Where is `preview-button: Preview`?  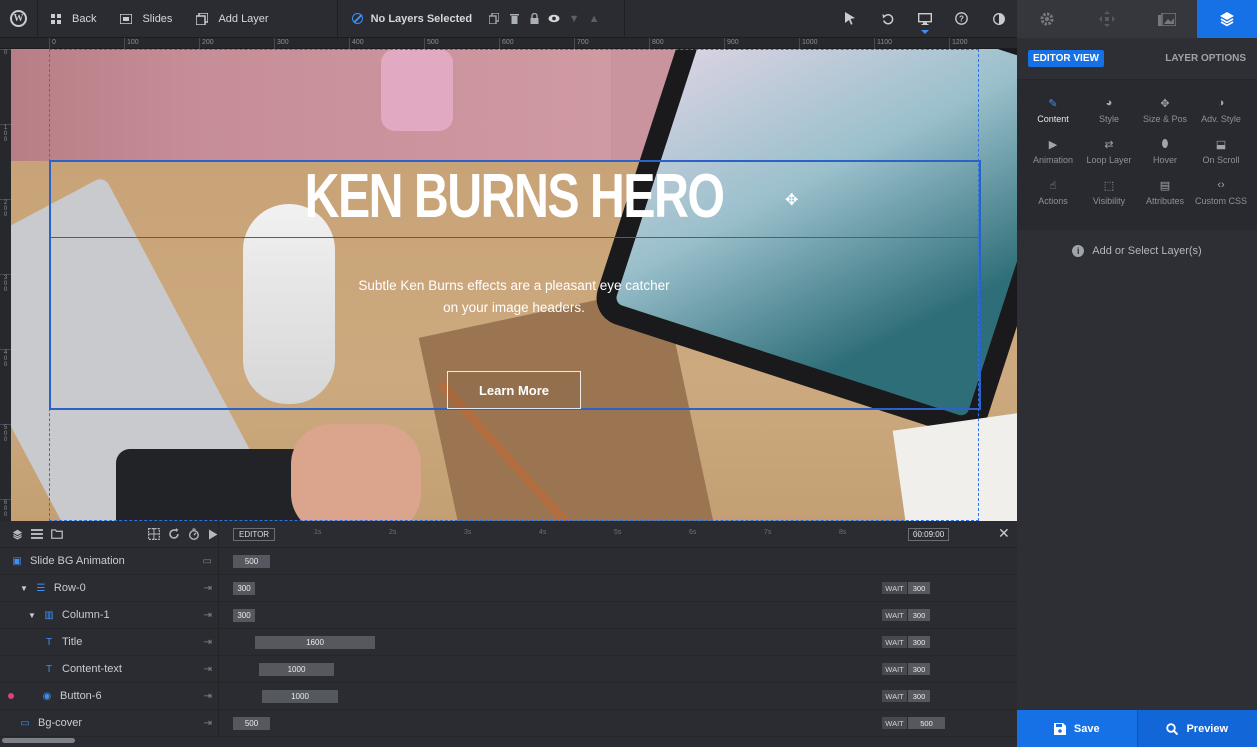
preview-button: Preview is located at coordinates (1196, 728).